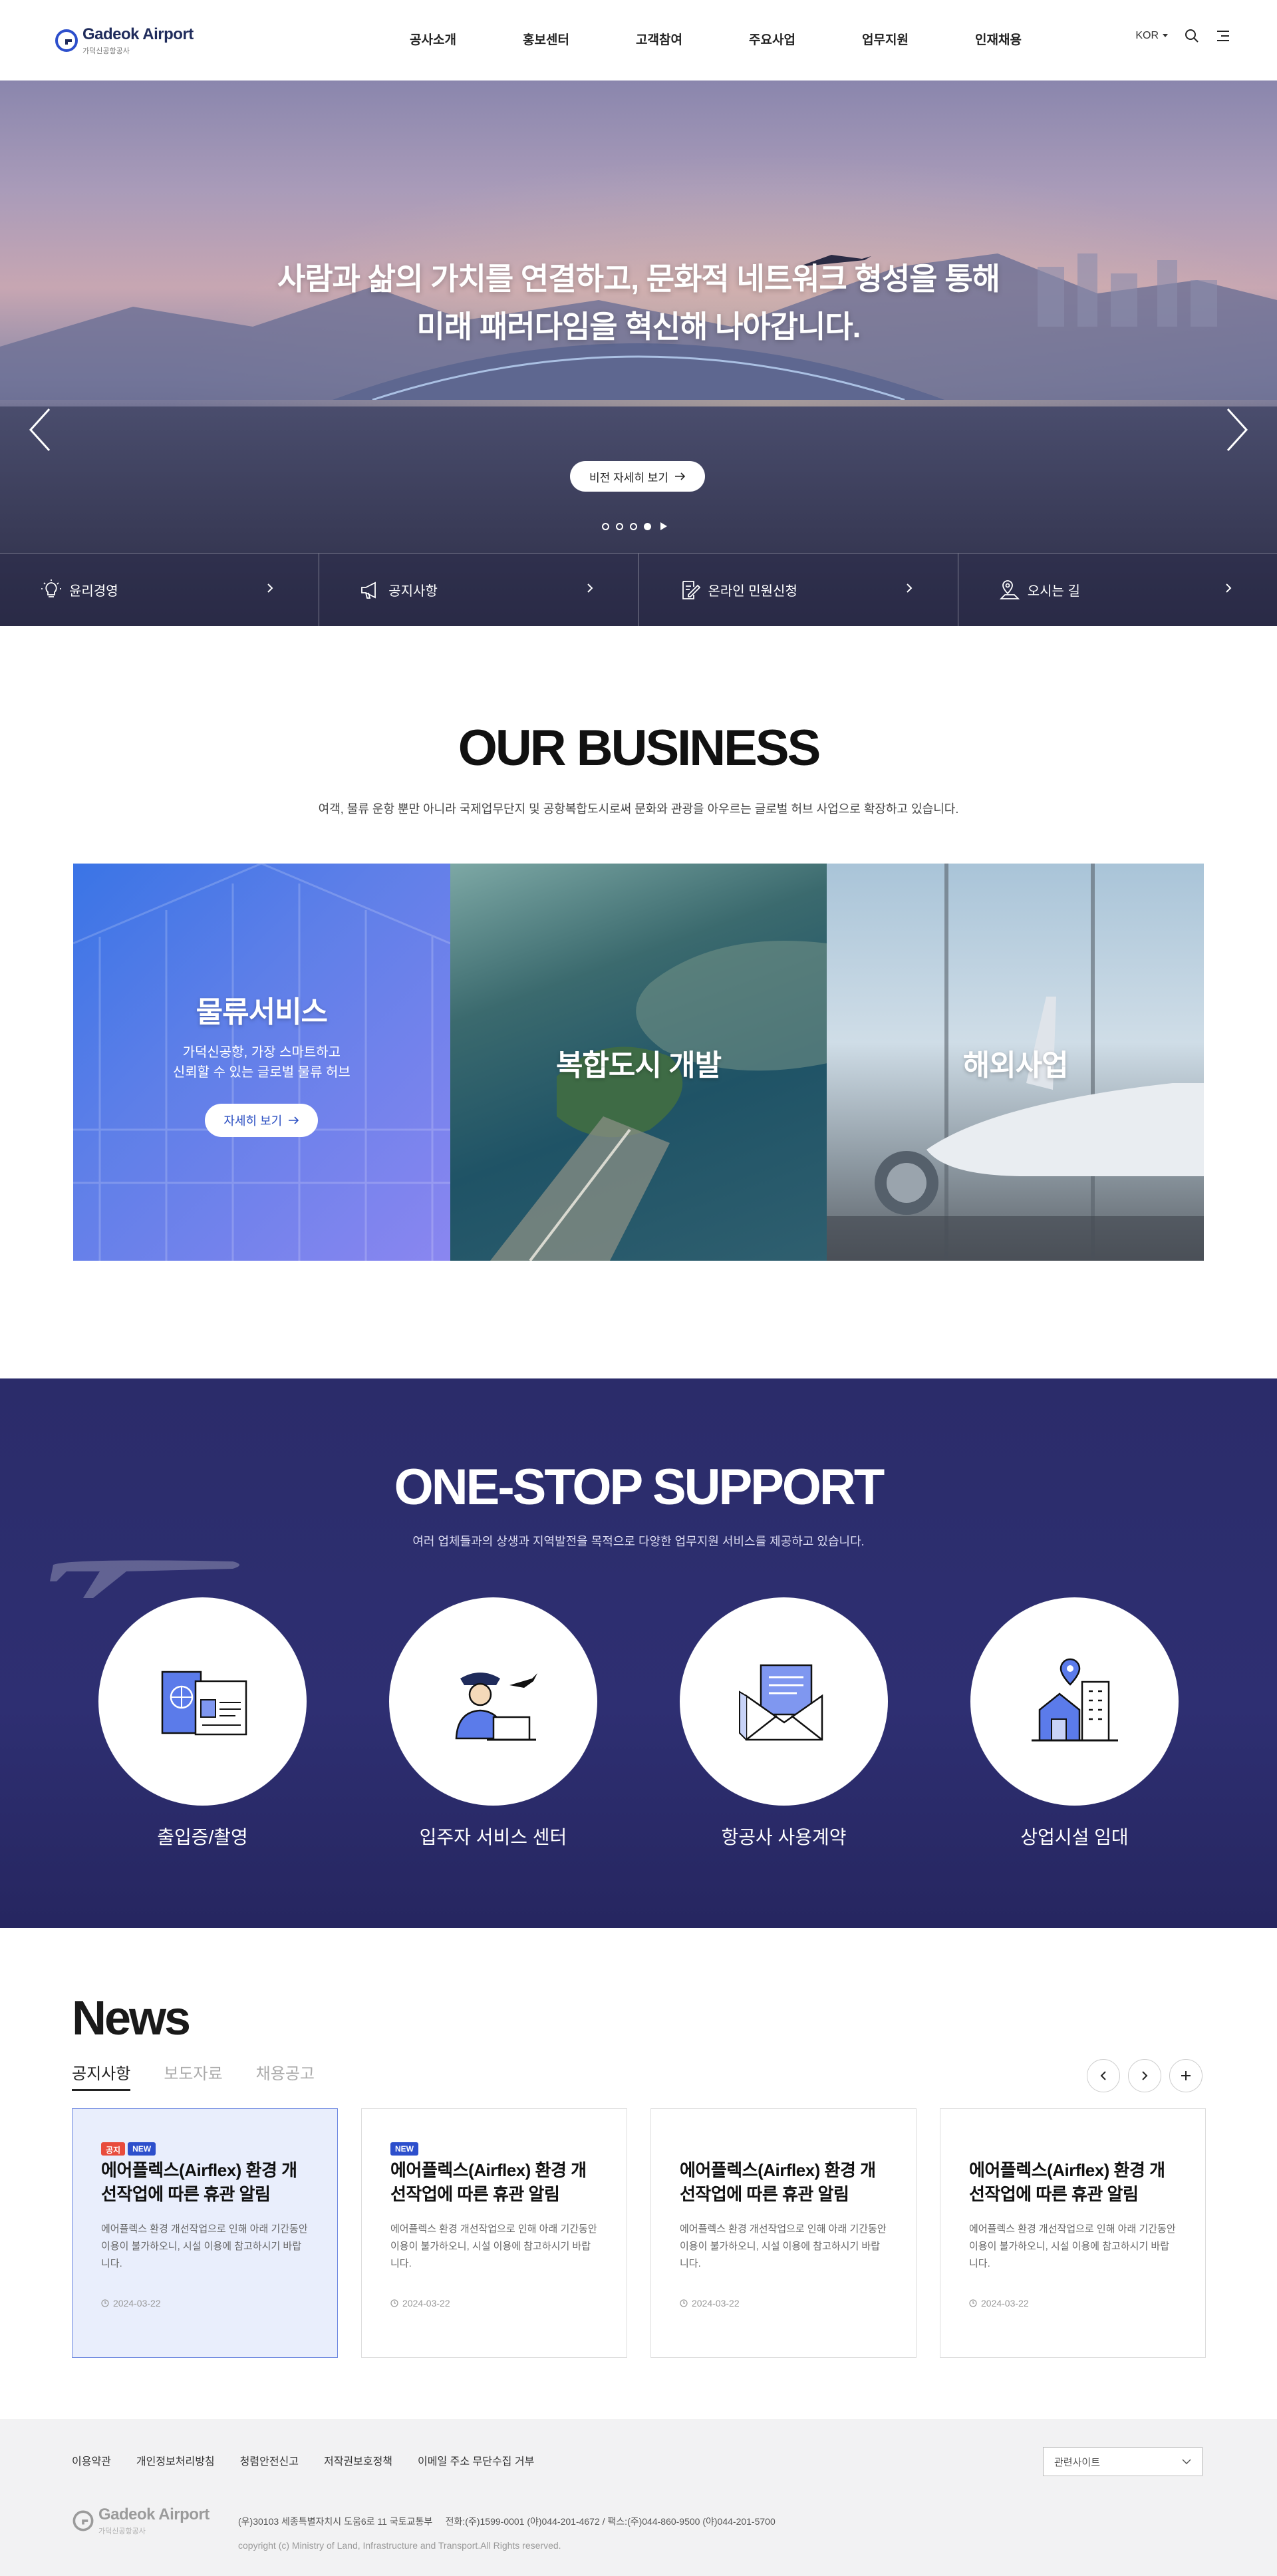  I want to click on chevron-down-icon, so click(1187, 2461).